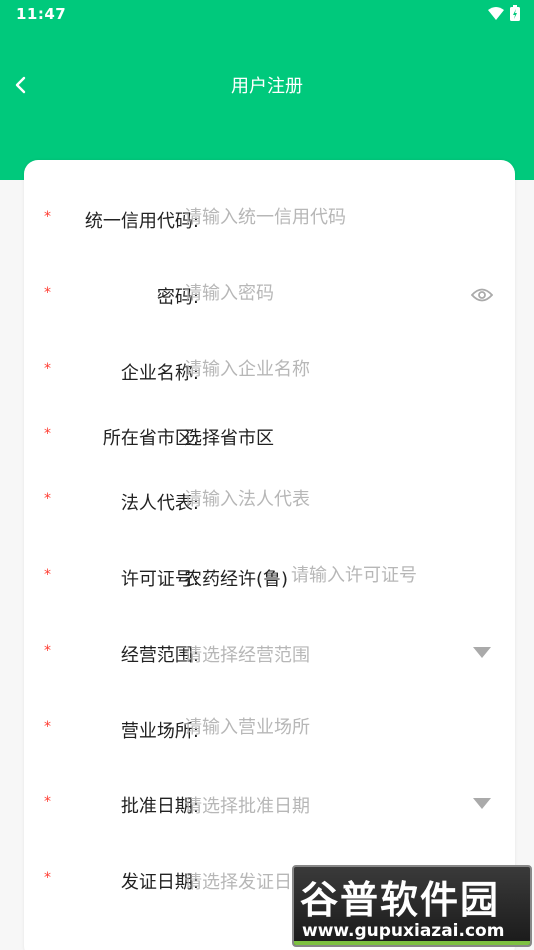 This screenshot has height=950, width=534. Describe the element at coordinates (141, 221) in the screenshot. I see `credit-code-label: 统一信用代码:` at that location.